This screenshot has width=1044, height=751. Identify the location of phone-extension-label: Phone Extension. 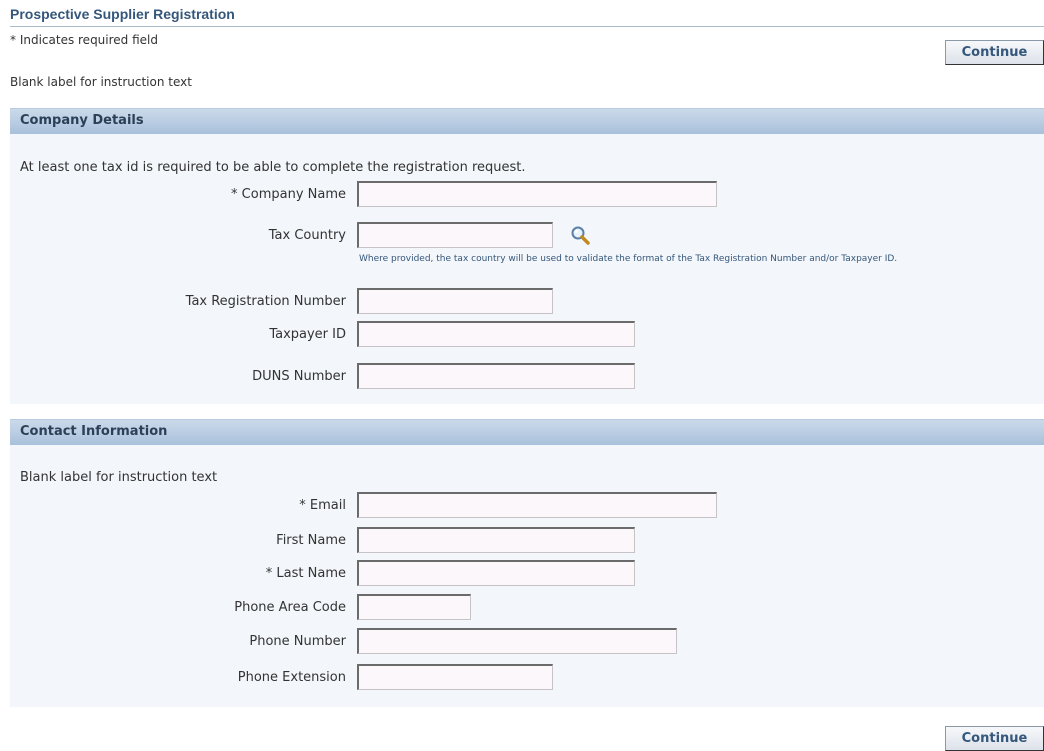
(291, 677).